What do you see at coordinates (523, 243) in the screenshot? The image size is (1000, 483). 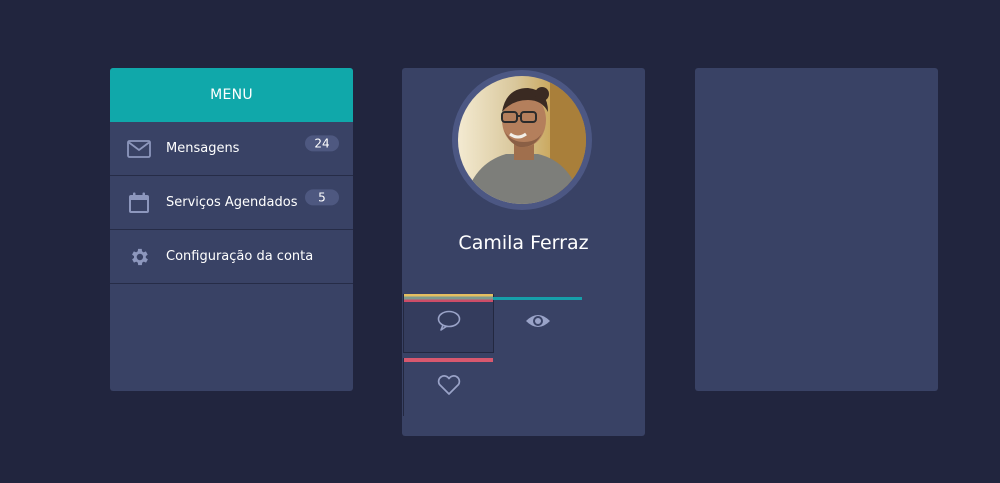 I see `profile-name: Camila Ferraz` at bounding box center [523, 243].